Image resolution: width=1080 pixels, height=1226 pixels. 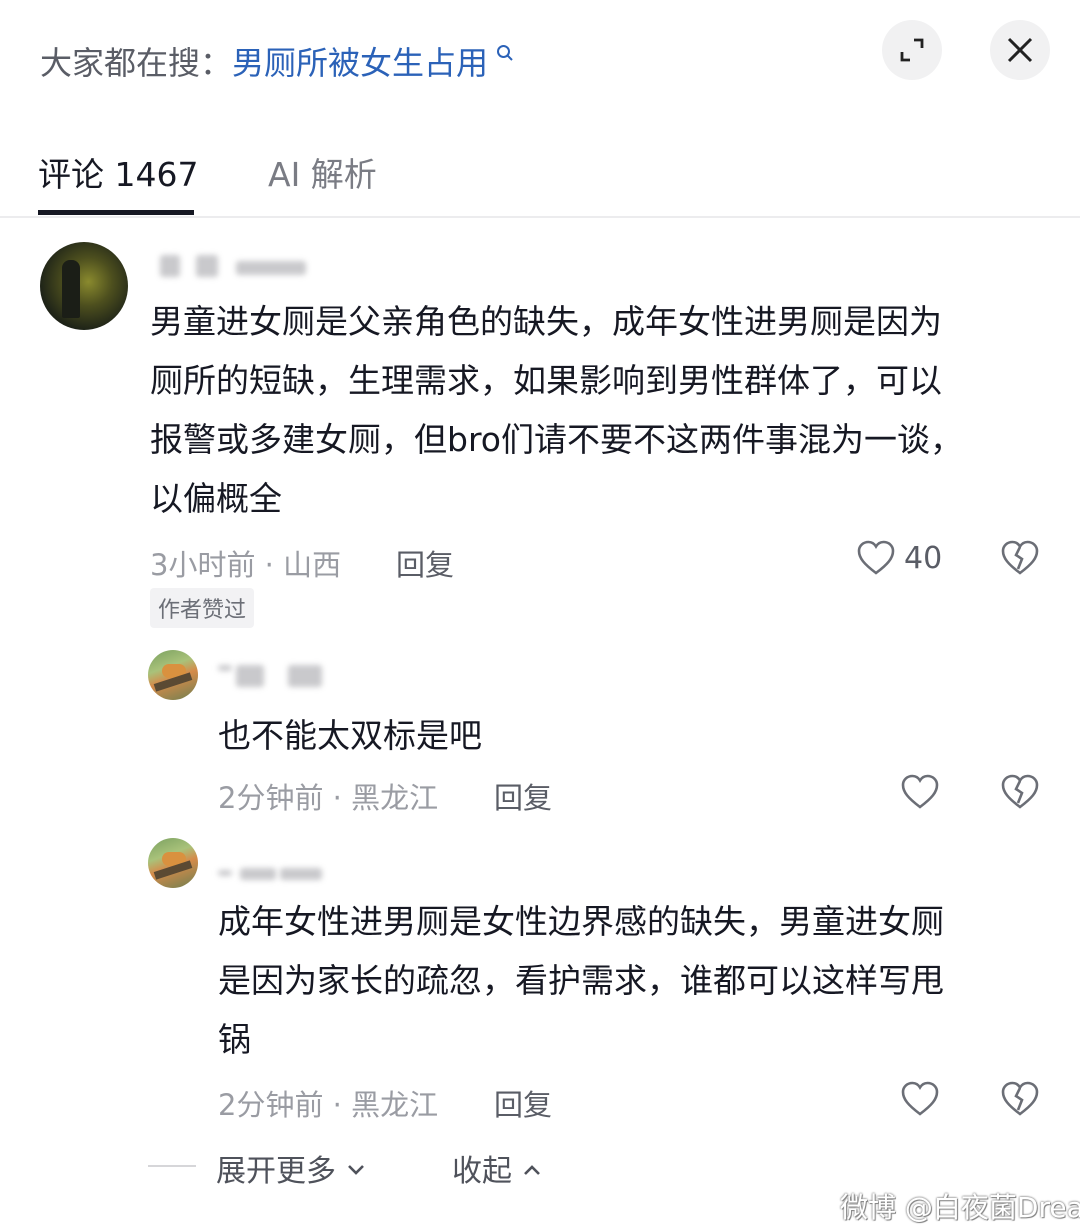 I want to click on expand-button, so click(x=912, y=50).